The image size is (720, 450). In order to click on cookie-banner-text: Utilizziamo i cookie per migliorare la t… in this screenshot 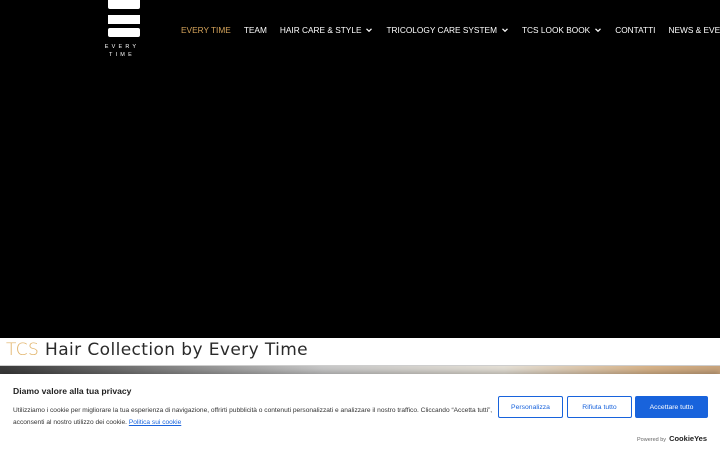, I will do `click(253, 417)`.